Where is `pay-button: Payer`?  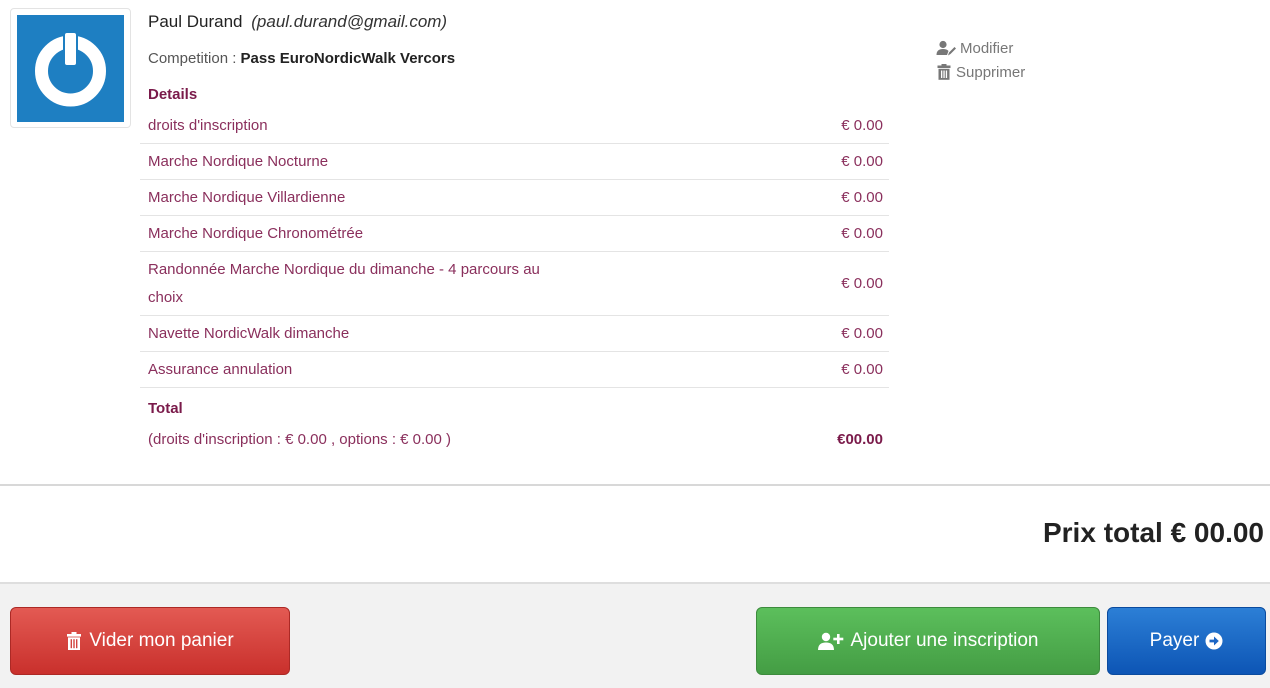
pay-button: Payer is located at coordinates (1186, 641).